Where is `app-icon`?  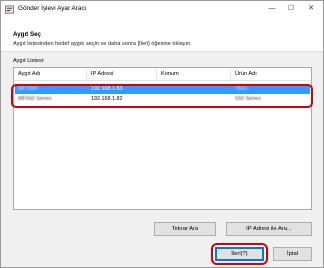
app-icon is located at coordinates (9, 9).